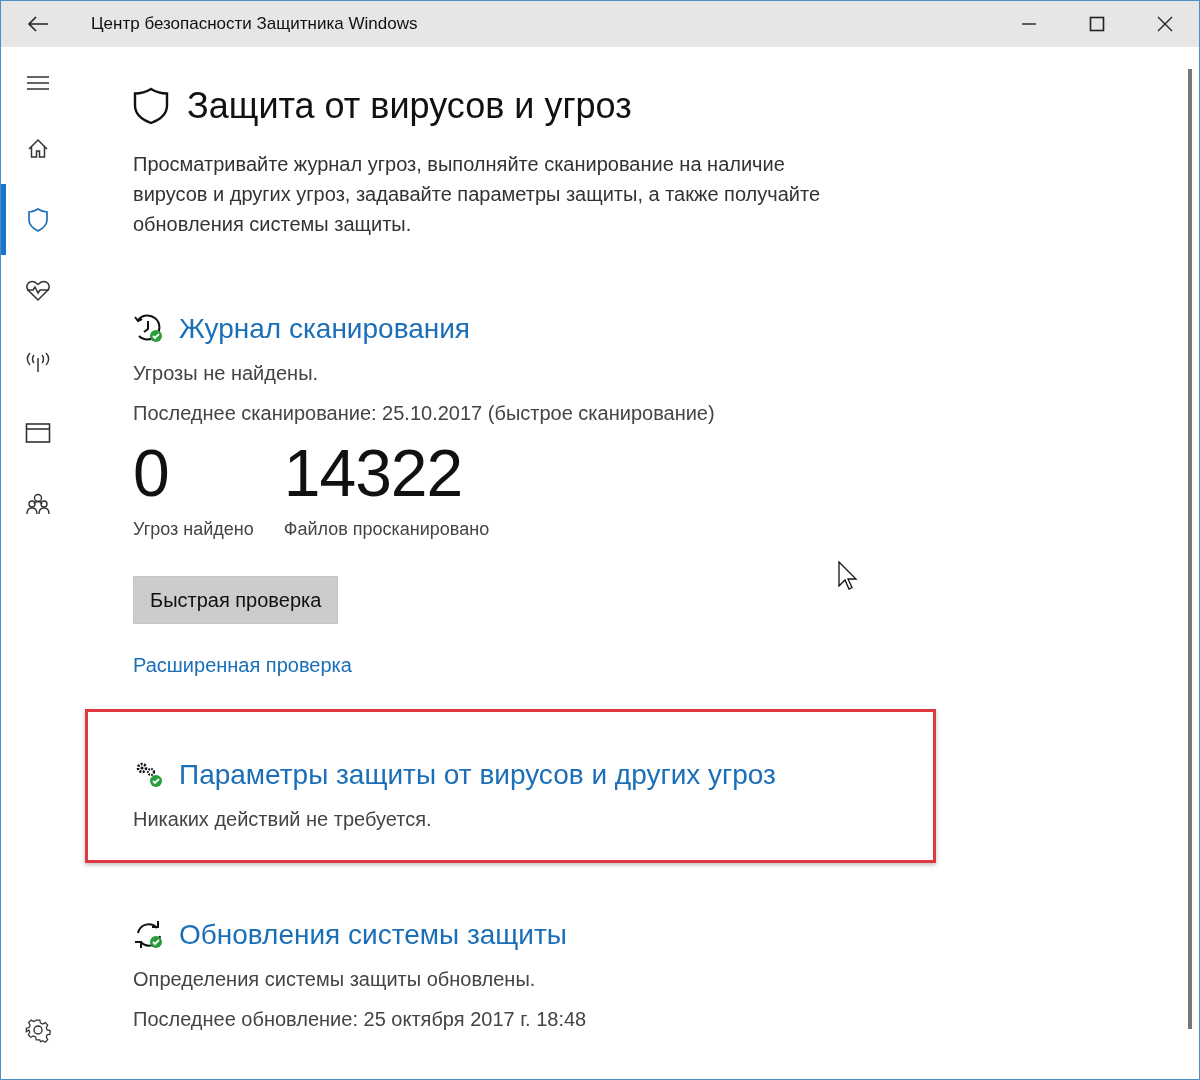 Image resolution: width=1200 pixels, height=1080 pixels. I want to click on section-title-link: Параметры защиты от вирусов и других угроз, so click(477, 775).